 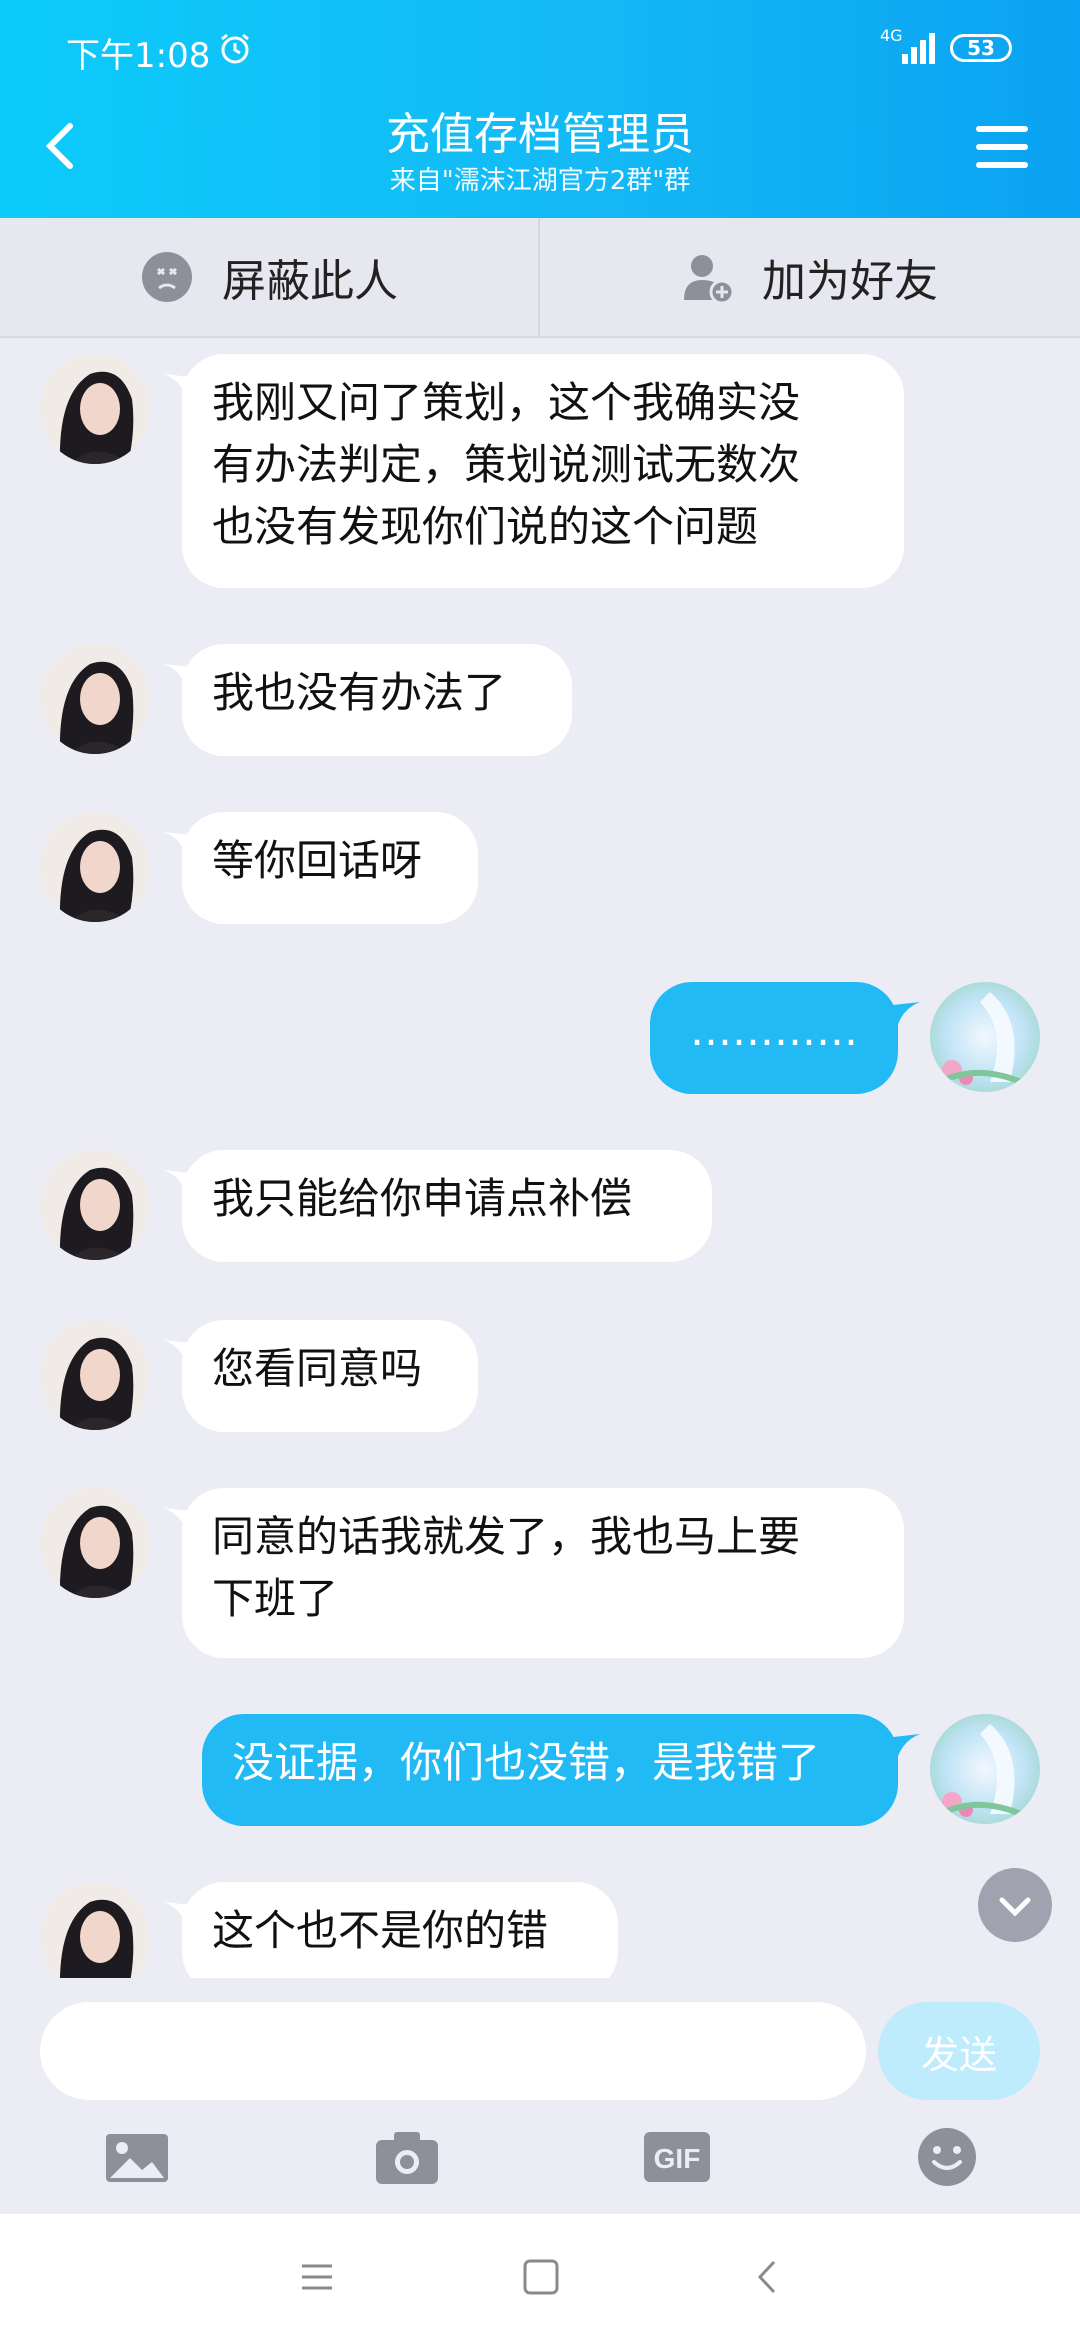 I want to click on home-icon, so click(x=541, y=2277).